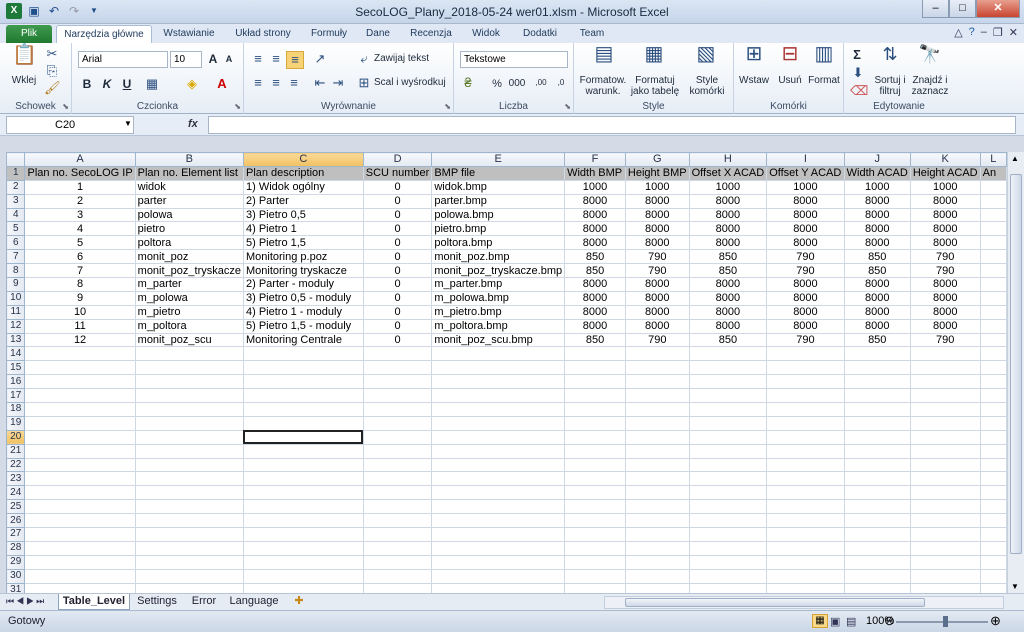 Image resolution: width=1024 pixels, height=632 pixels. I want to click on column-header-a: A, so click(80, 159).